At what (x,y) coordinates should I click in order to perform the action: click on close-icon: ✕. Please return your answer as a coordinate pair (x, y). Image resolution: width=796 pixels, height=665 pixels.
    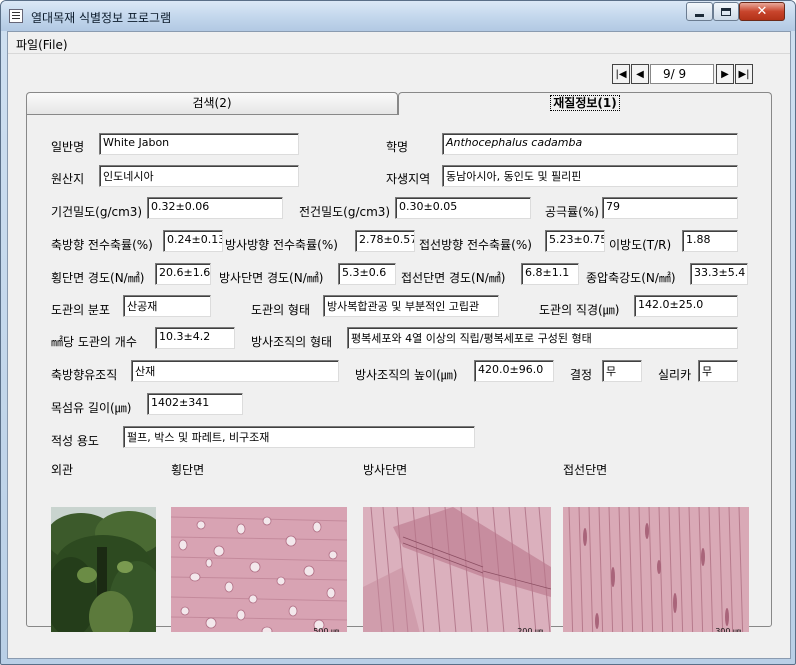
    Looking at the image, I should click on (762, 11).